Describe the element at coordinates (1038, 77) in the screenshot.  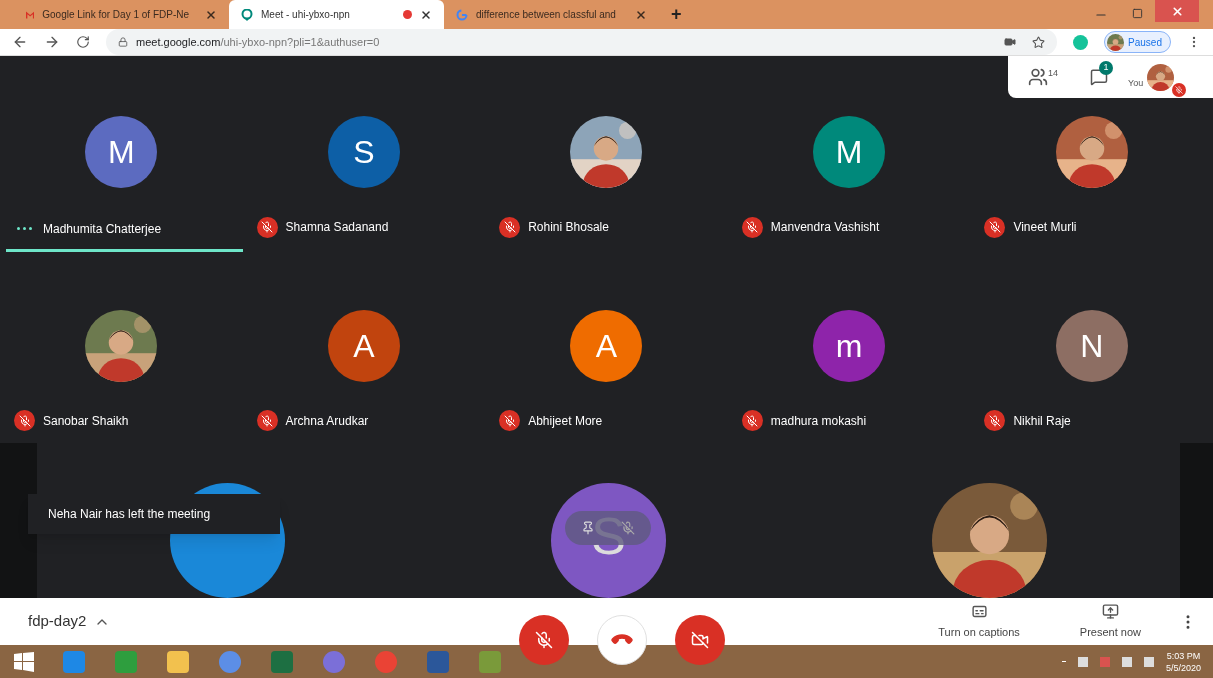
I see `people-icon` at that location.